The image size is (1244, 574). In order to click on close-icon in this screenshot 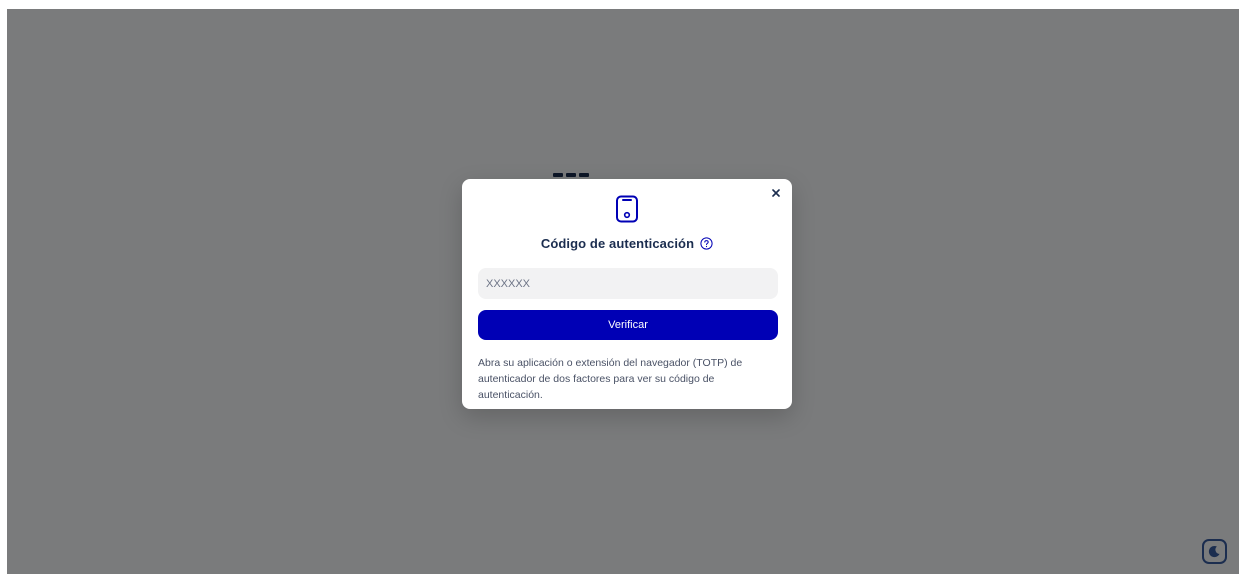, I will do `click(776, 193)`.